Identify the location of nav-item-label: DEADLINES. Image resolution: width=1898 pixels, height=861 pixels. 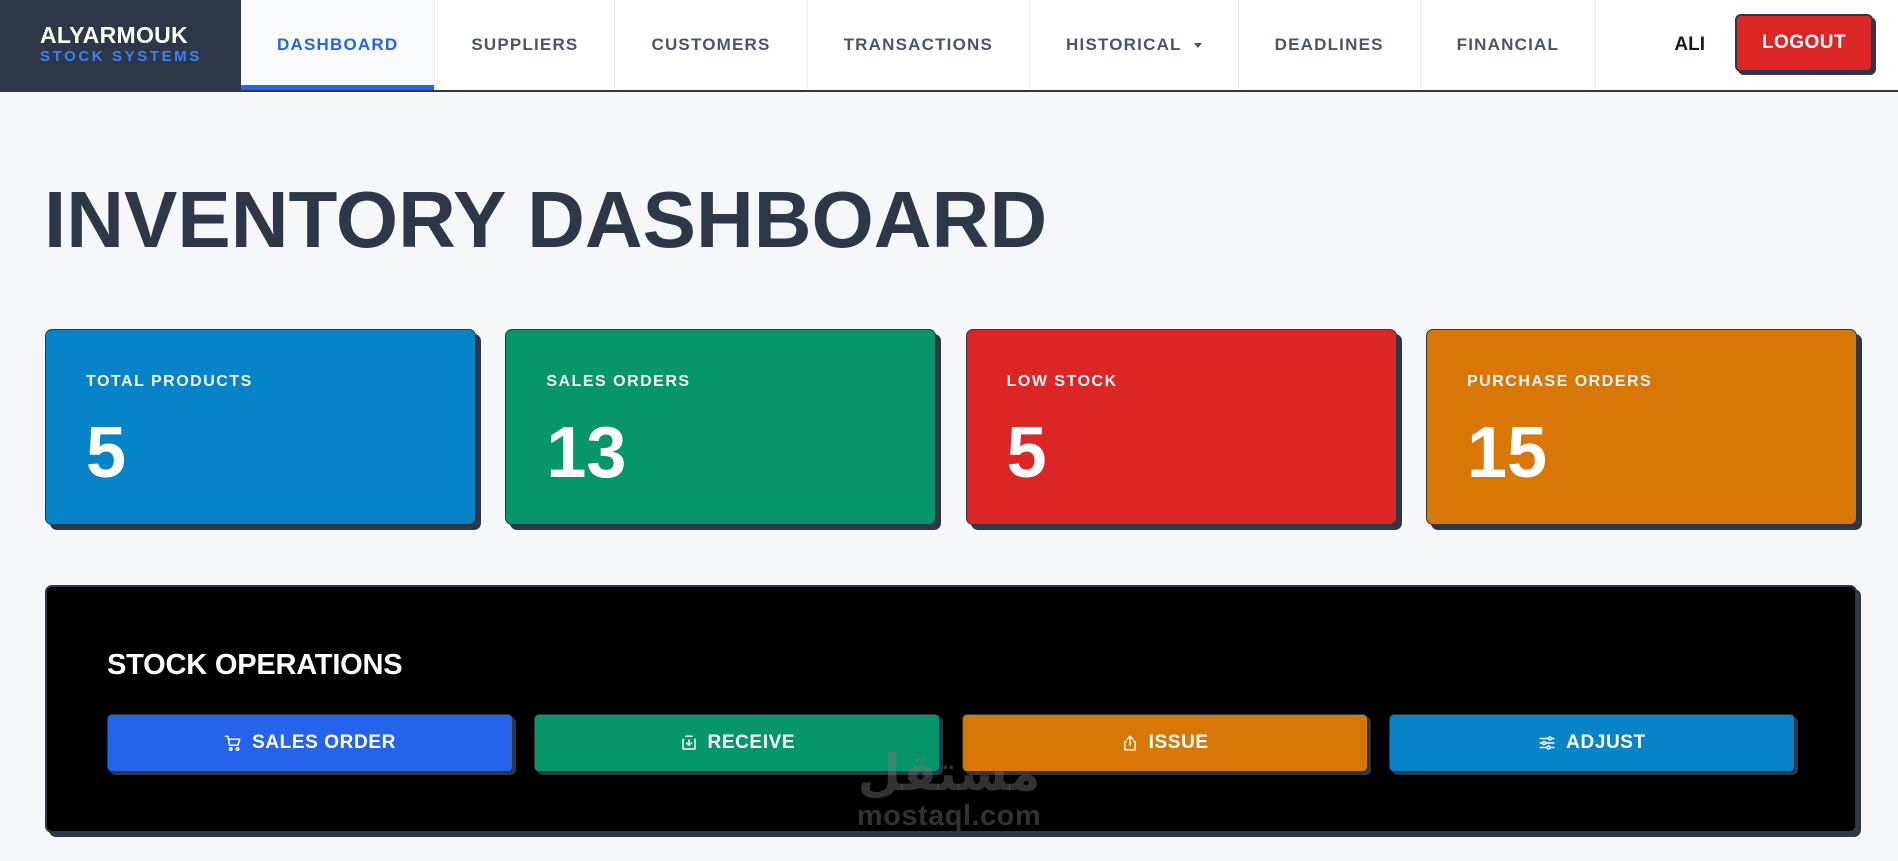
(1329, 44).